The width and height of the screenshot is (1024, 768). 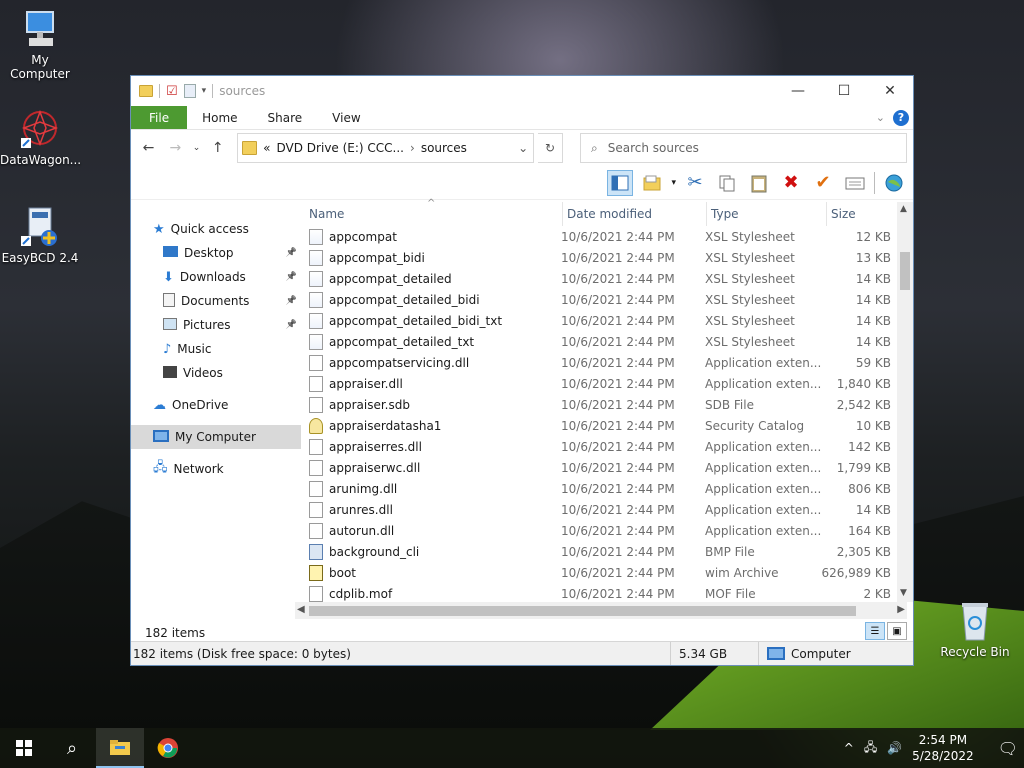 I want to click on clock: 2:54 PM 5/28/2022, so click(x=943, y=748).